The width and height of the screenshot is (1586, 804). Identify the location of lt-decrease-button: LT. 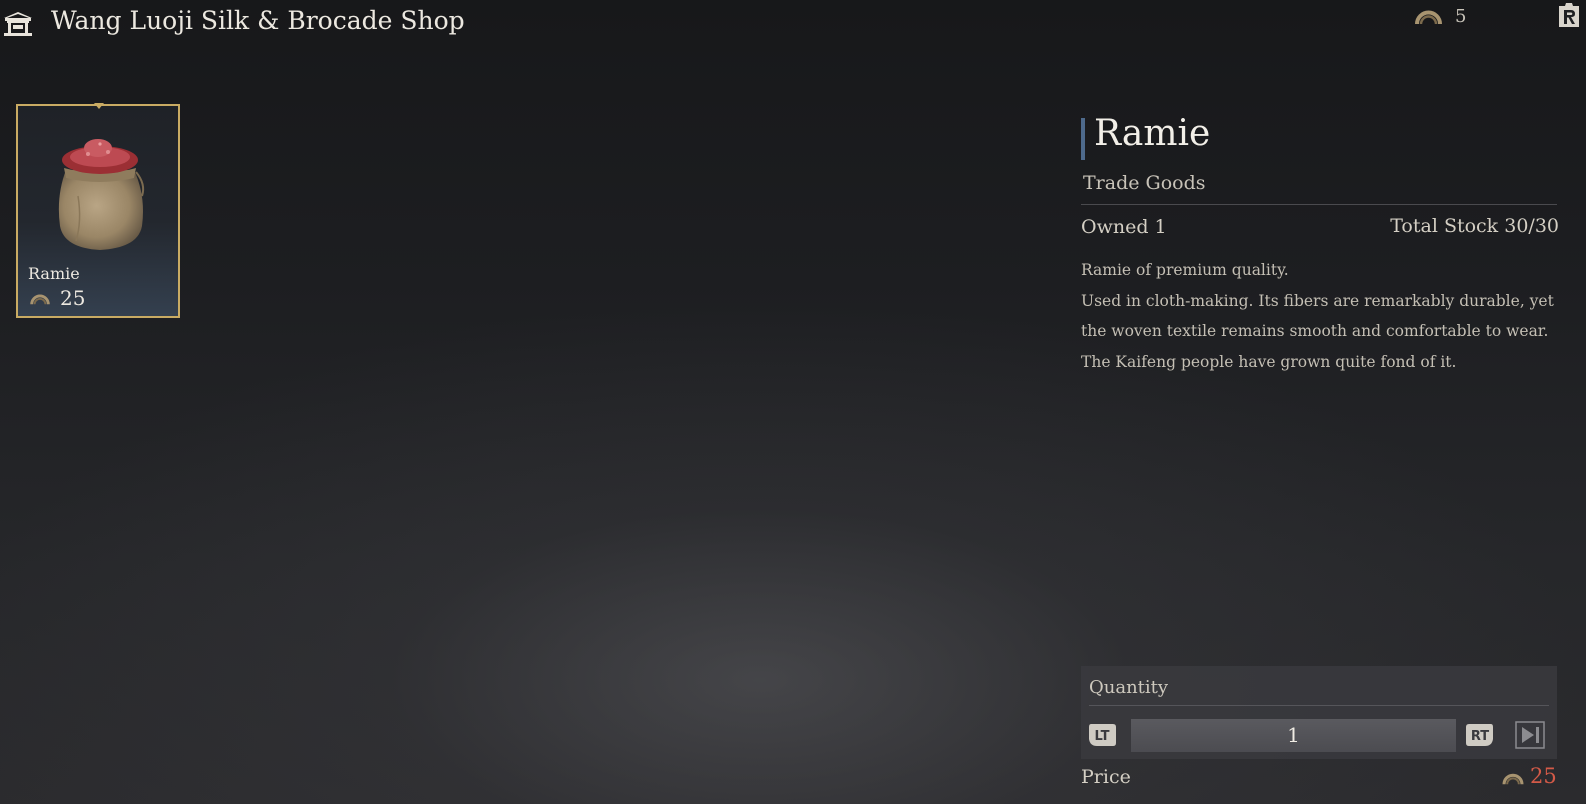
(1102, 735).